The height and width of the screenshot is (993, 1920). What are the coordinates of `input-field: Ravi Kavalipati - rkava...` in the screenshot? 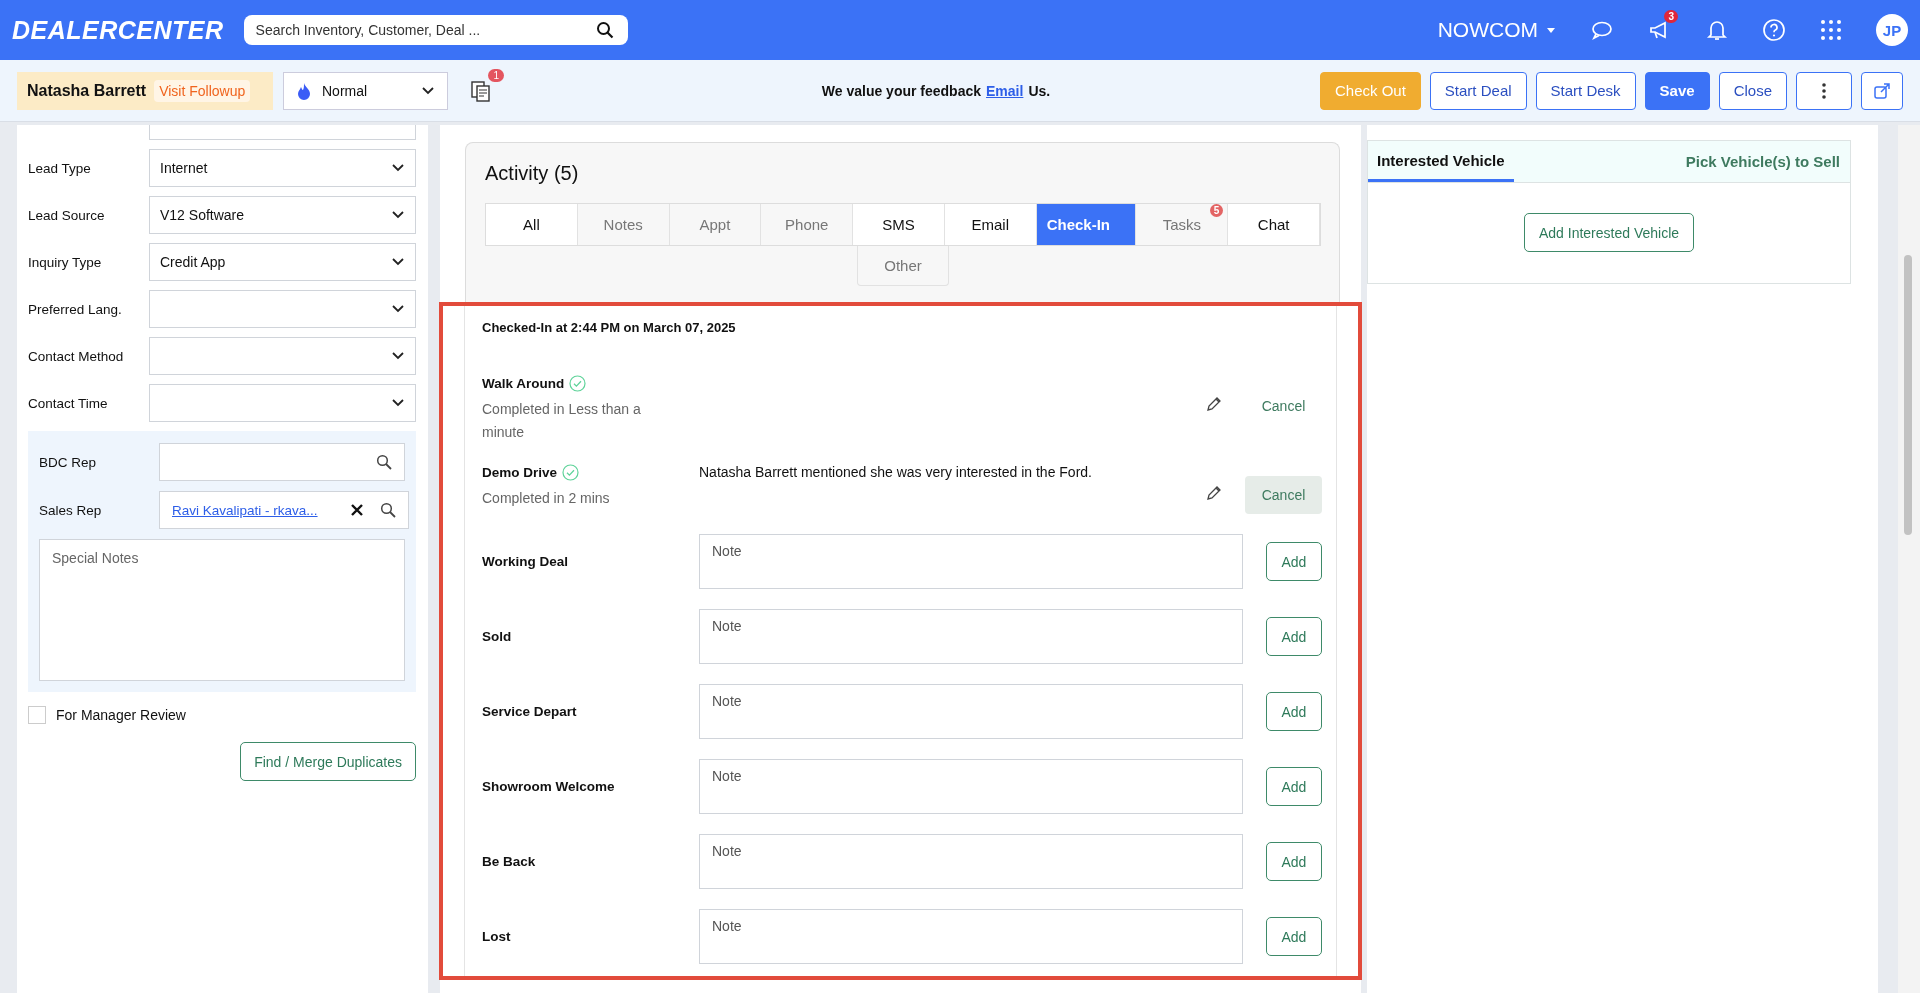 It's located at (284, 510).